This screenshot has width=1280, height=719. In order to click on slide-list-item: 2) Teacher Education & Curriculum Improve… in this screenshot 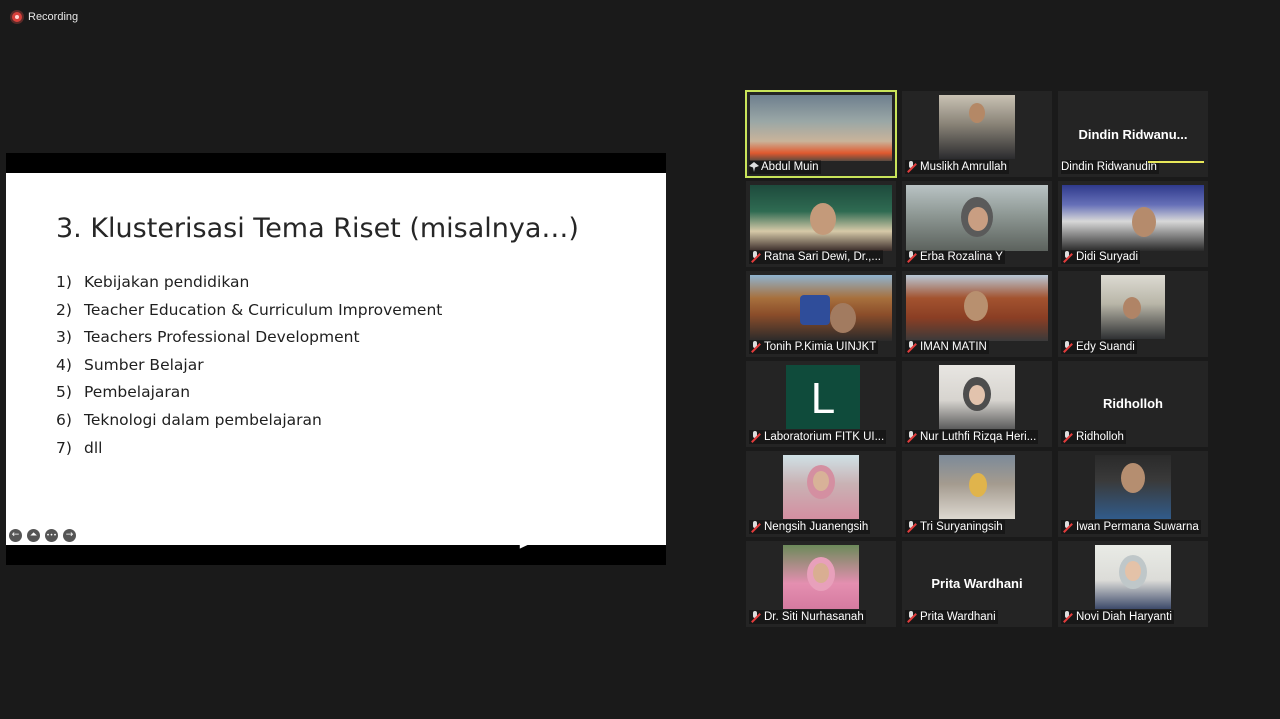, I will do `click(249, 309)`.